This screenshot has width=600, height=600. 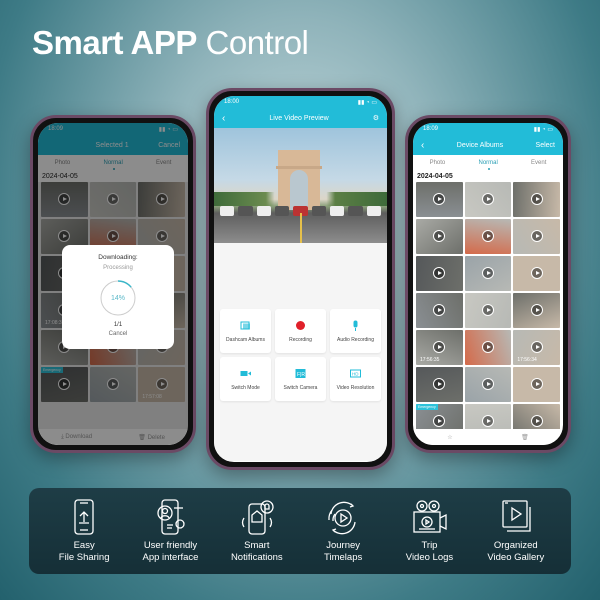 I want to click on feature-video-logs: Trip Video Logs, so click(x=429, y=526).